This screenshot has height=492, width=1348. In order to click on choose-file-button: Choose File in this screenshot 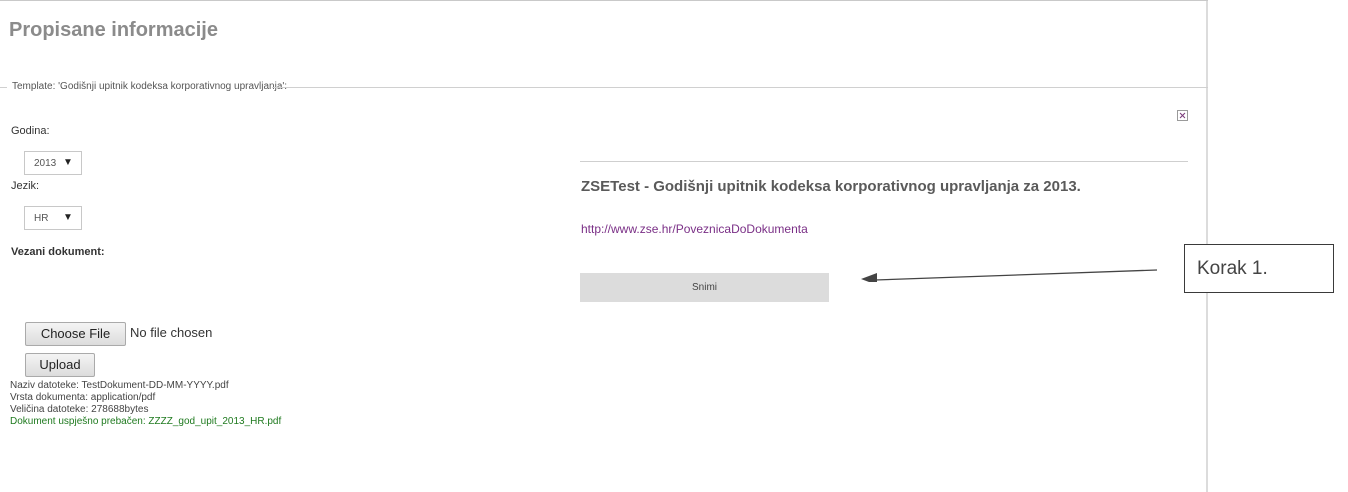, I will do `click(75, 334)`.